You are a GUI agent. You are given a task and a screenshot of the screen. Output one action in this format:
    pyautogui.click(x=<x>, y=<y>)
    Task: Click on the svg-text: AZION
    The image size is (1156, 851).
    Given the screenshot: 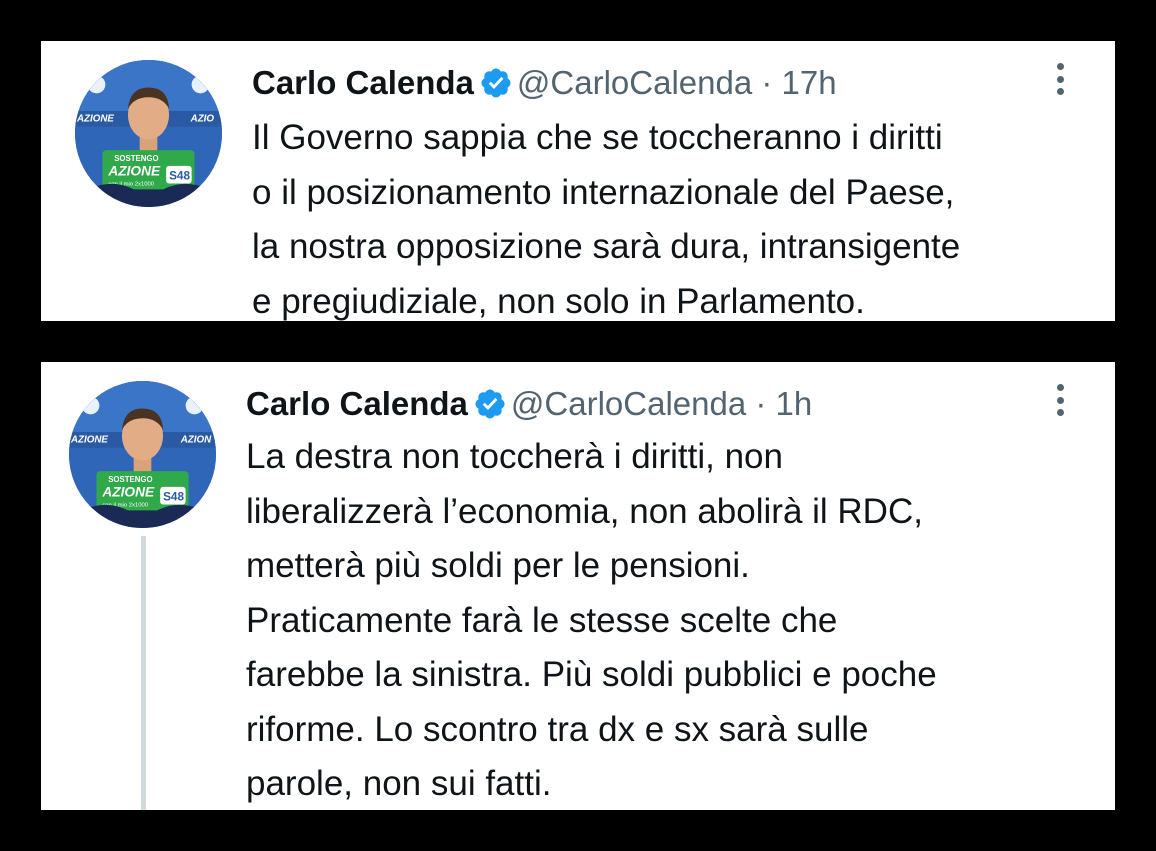 What is the action you would take?
    pyautogui.click(x=196, y=440)
    